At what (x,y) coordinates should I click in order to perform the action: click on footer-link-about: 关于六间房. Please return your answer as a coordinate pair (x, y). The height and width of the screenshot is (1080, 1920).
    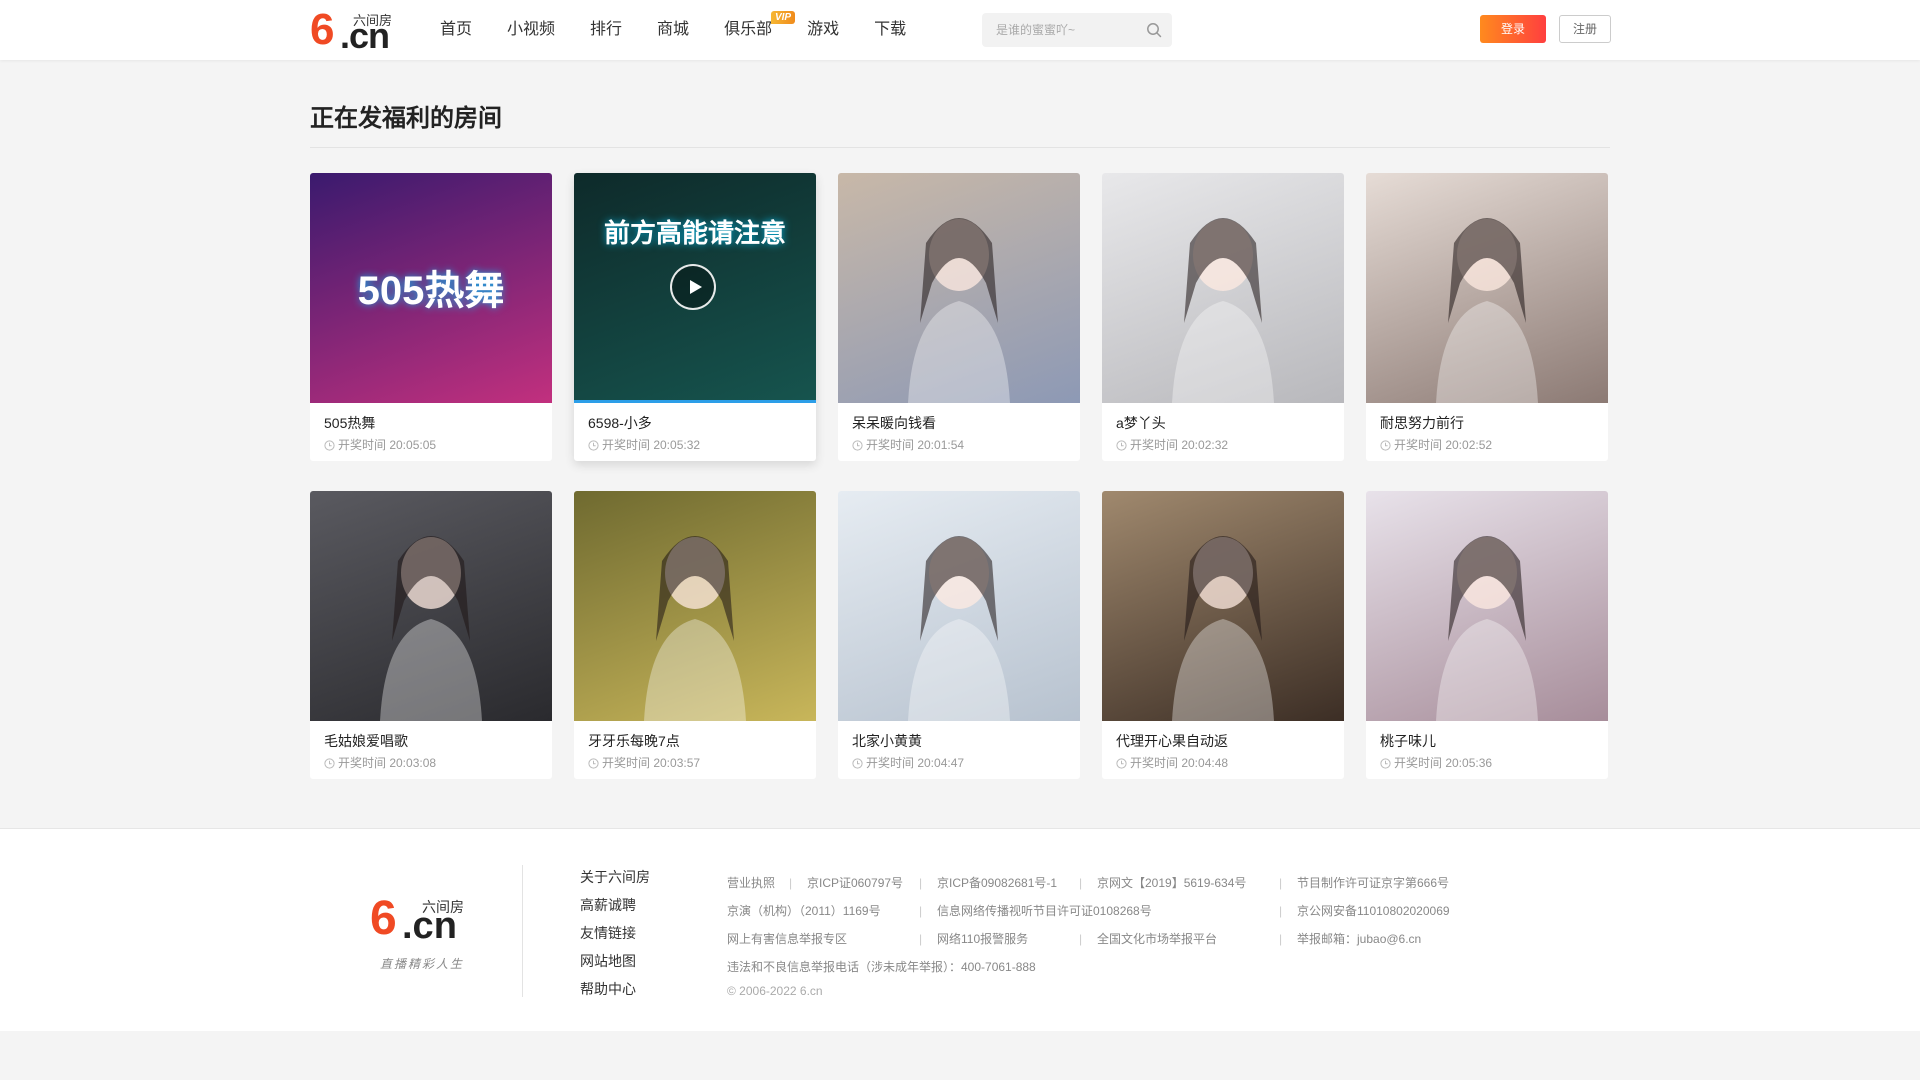
    Looking at the image, I should click on (615, 877).